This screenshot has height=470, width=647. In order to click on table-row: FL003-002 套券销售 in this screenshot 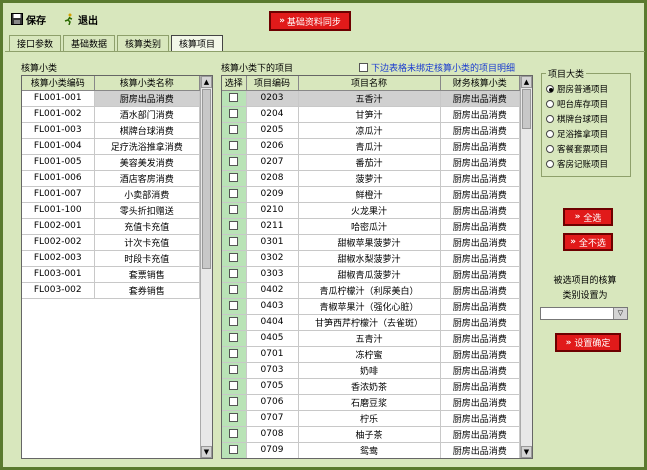, I will do `click(111, 290)`.